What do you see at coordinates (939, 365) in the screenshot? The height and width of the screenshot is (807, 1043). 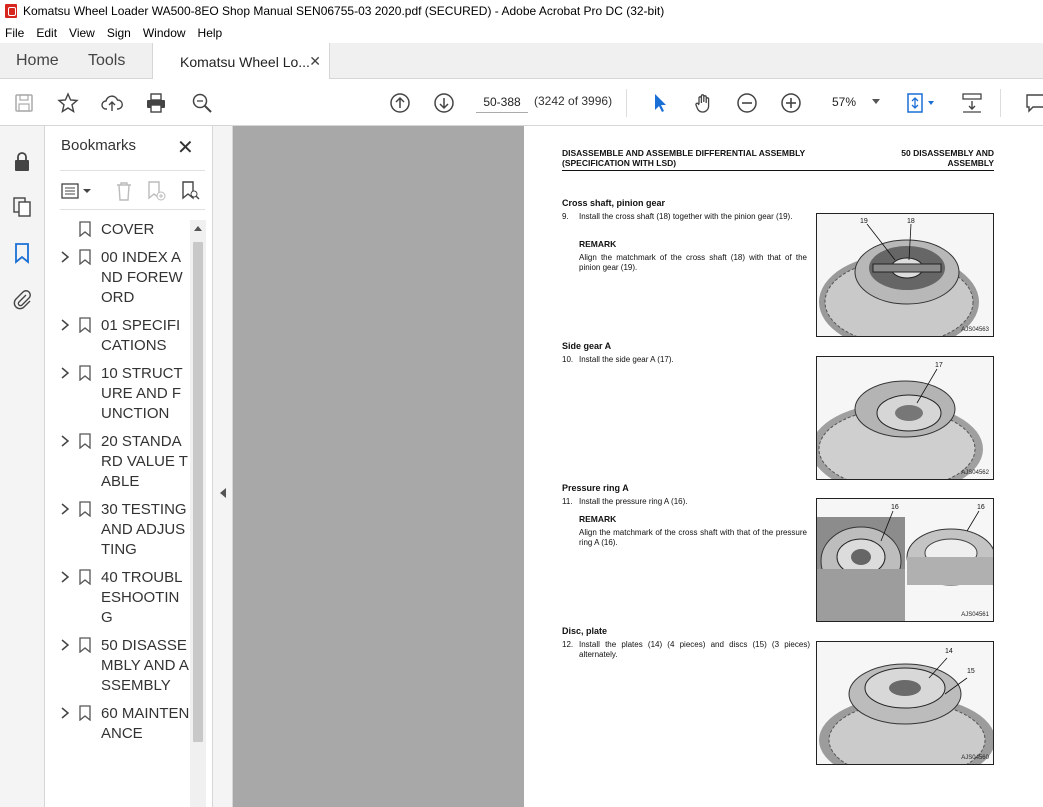 I see `callout-label: 17` at bounding box center [939, 365].